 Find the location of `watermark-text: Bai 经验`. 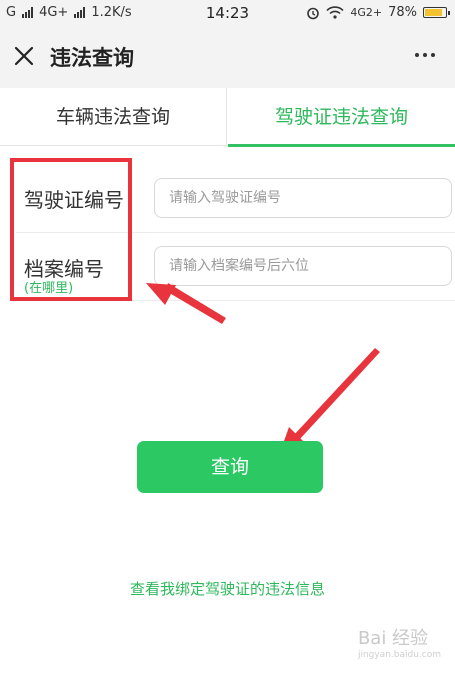

watermark-text: Bai 经验 is located at coordinates (393, 638).